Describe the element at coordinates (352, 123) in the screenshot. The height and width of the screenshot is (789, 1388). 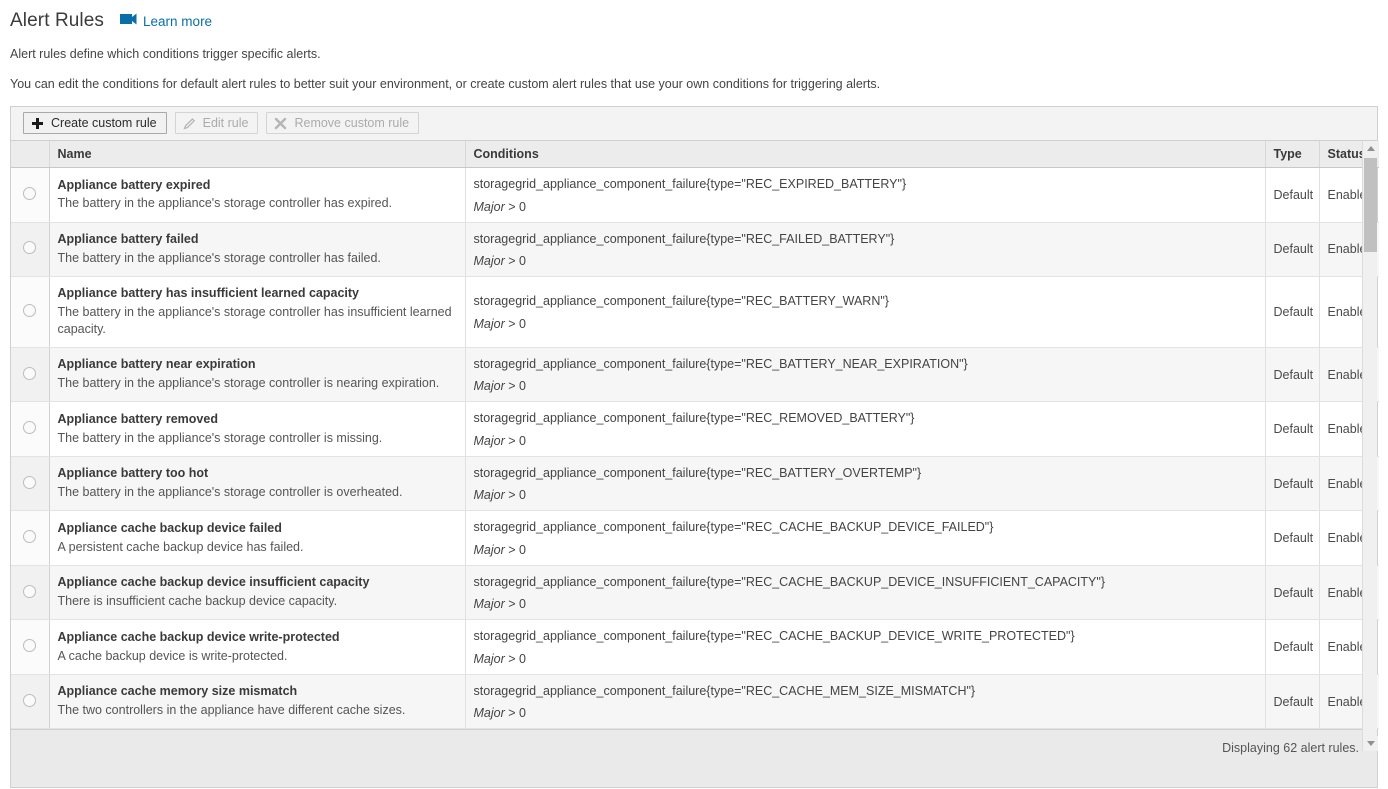
I see `remove-custom-rule-label: Remove custom rule` at that location.